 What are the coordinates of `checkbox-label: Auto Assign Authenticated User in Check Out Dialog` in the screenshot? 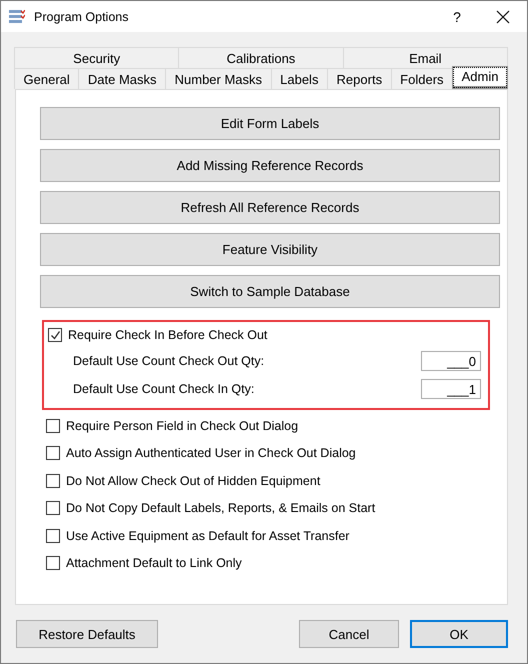 It's located at (211, 453).